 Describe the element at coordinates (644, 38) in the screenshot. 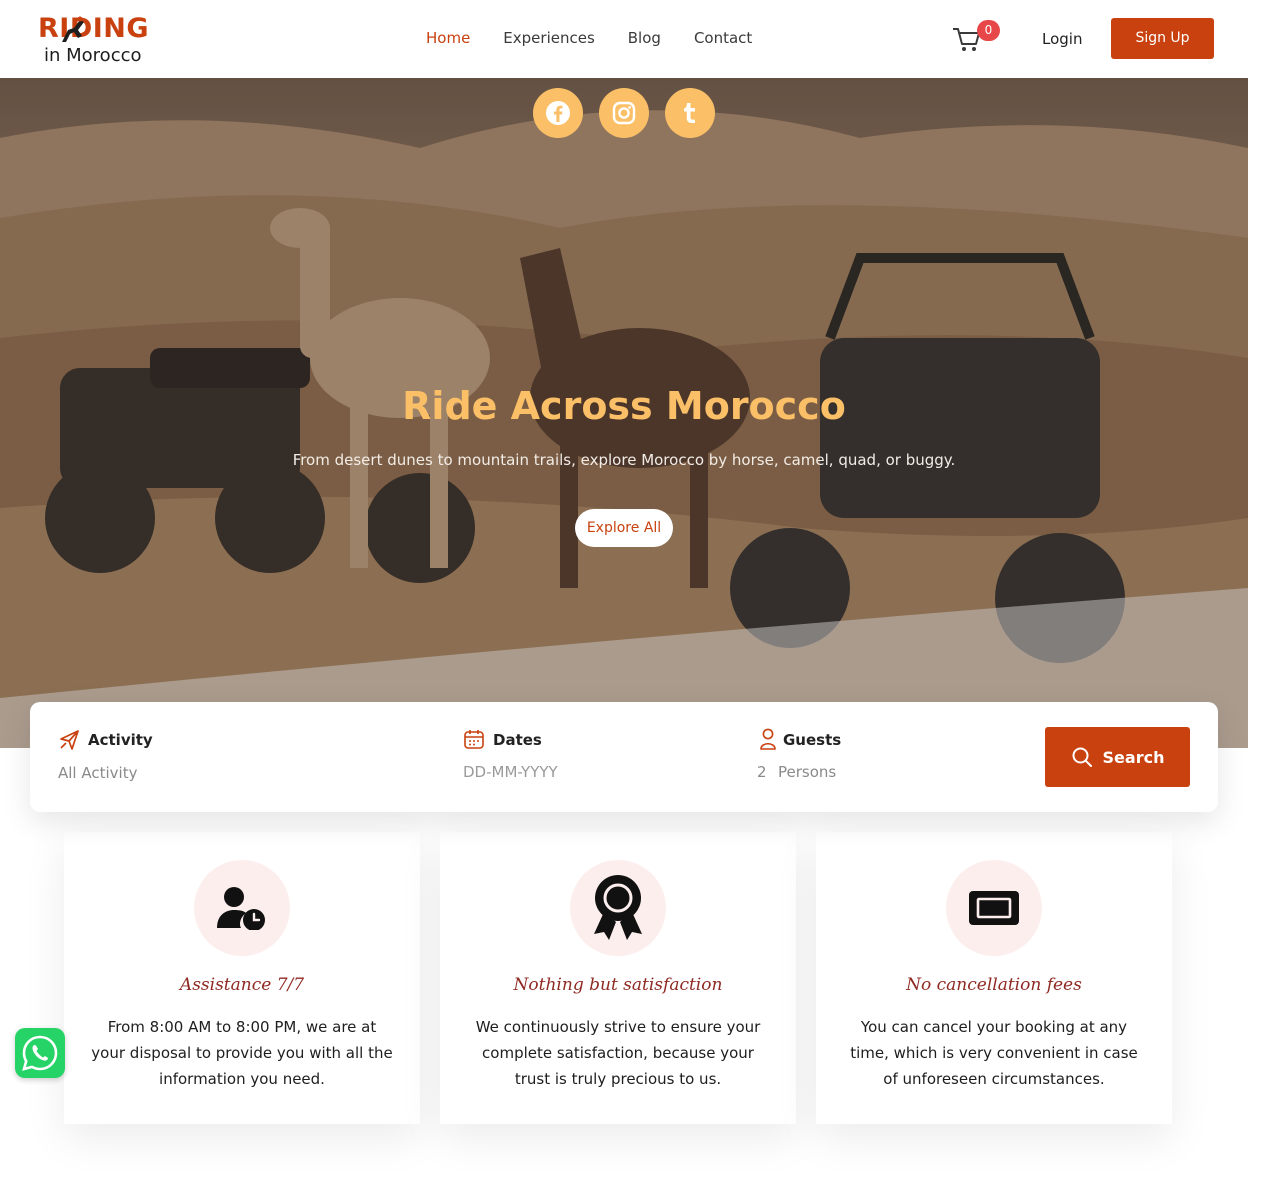

I see `nav-blog: Blog` at that location.